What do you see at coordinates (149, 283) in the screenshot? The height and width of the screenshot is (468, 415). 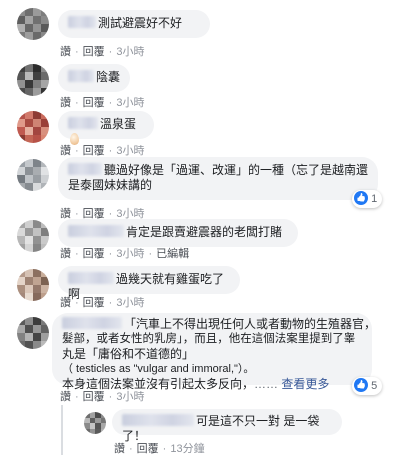 I see `comment-bubble: 過幾天就有雞蛋吃了啊` at bounding box center [149, 283].